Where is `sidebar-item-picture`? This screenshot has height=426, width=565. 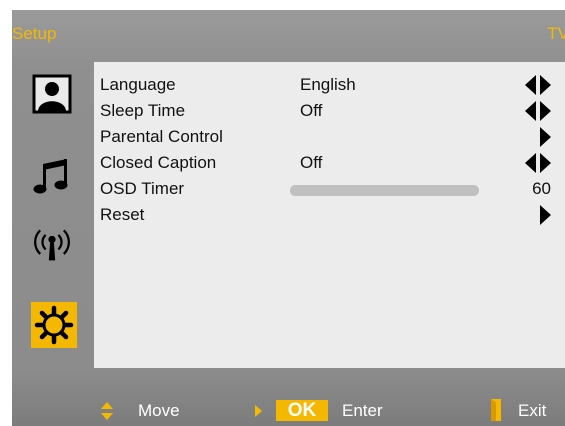
sidebar-item-picture is located at coordinates (52, 94).